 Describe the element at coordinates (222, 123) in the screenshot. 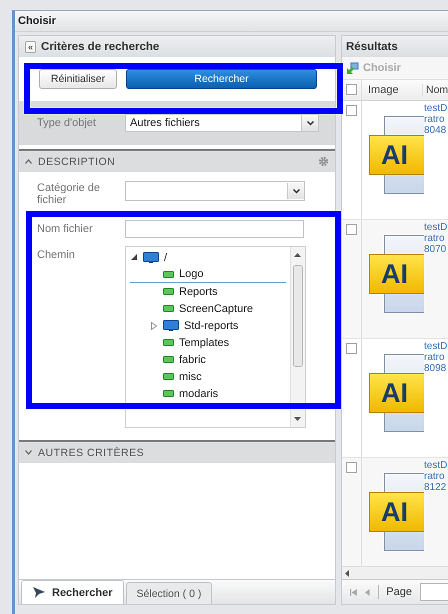

I see `object-type-dropdown: Autres fichiers` at that location.